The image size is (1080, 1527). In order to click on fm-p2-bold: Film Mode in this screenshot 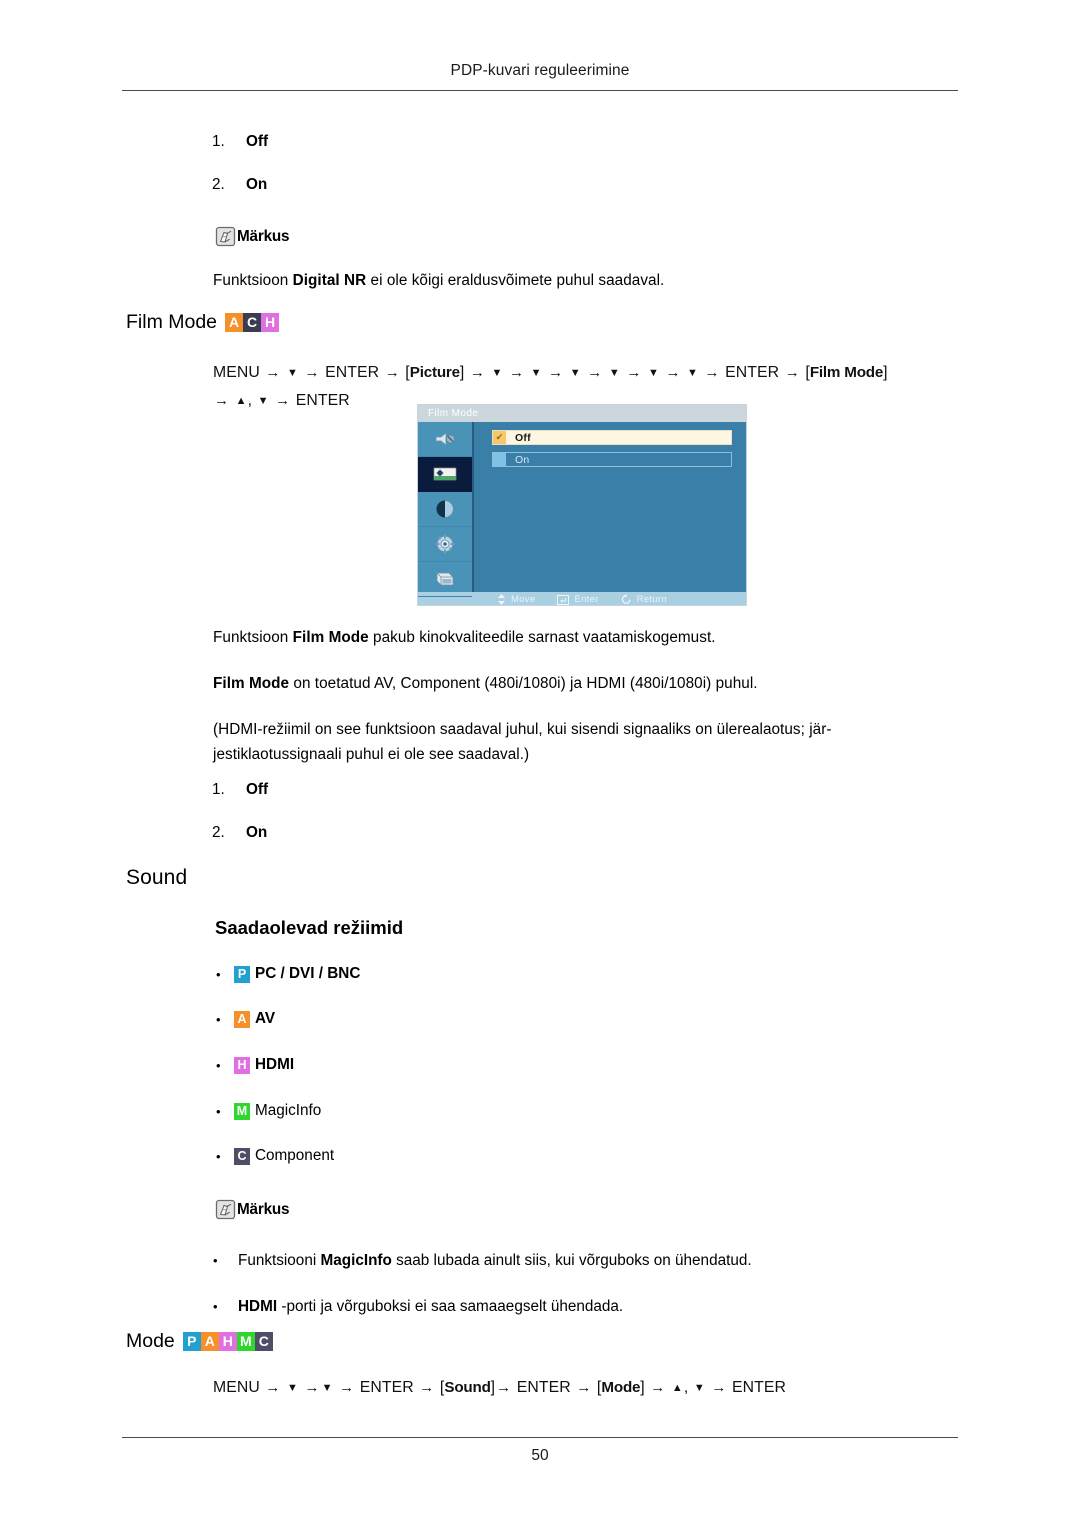, I will do `click(251, 683)`.